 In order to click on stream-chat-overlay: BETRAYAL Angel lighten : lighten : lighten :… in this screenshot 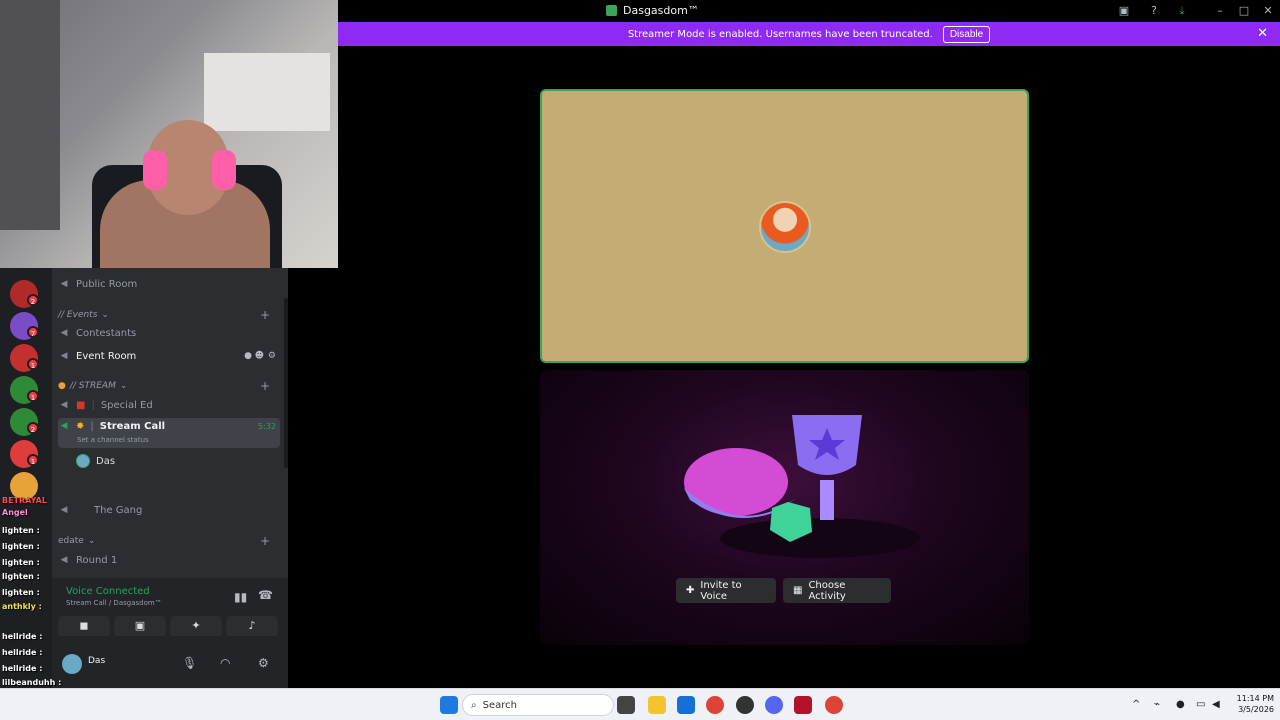, I will do `click(70, 605)`.